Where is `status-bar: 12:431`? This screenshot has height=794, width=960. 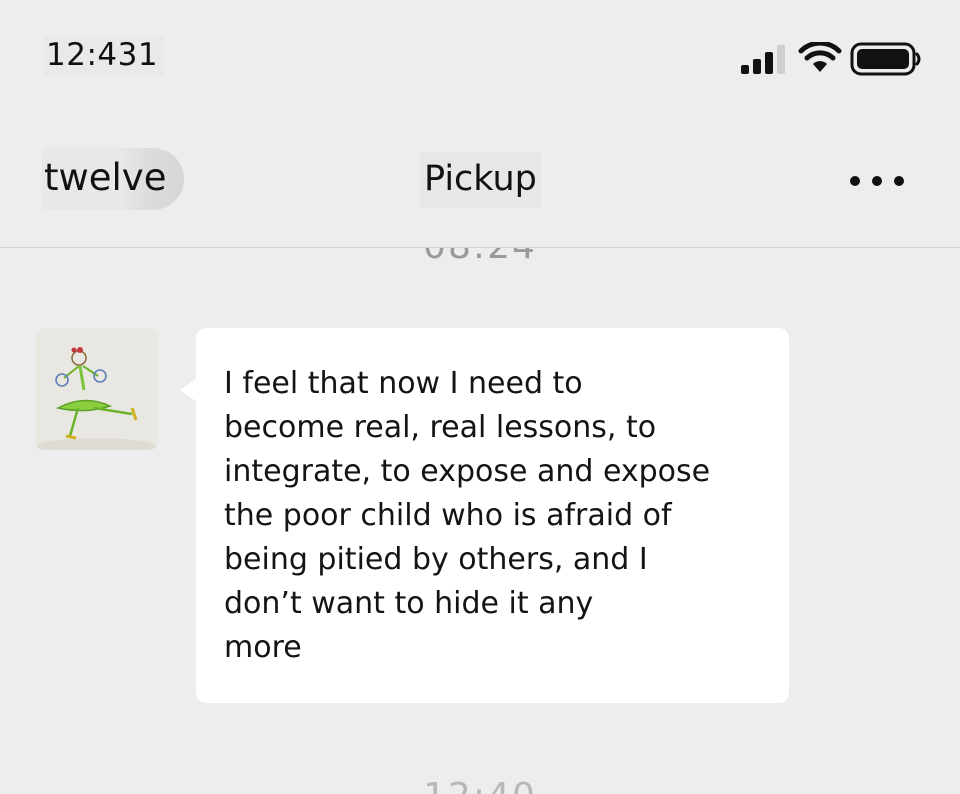
status-bar: 12:431 is located at coordinates (480, 55).